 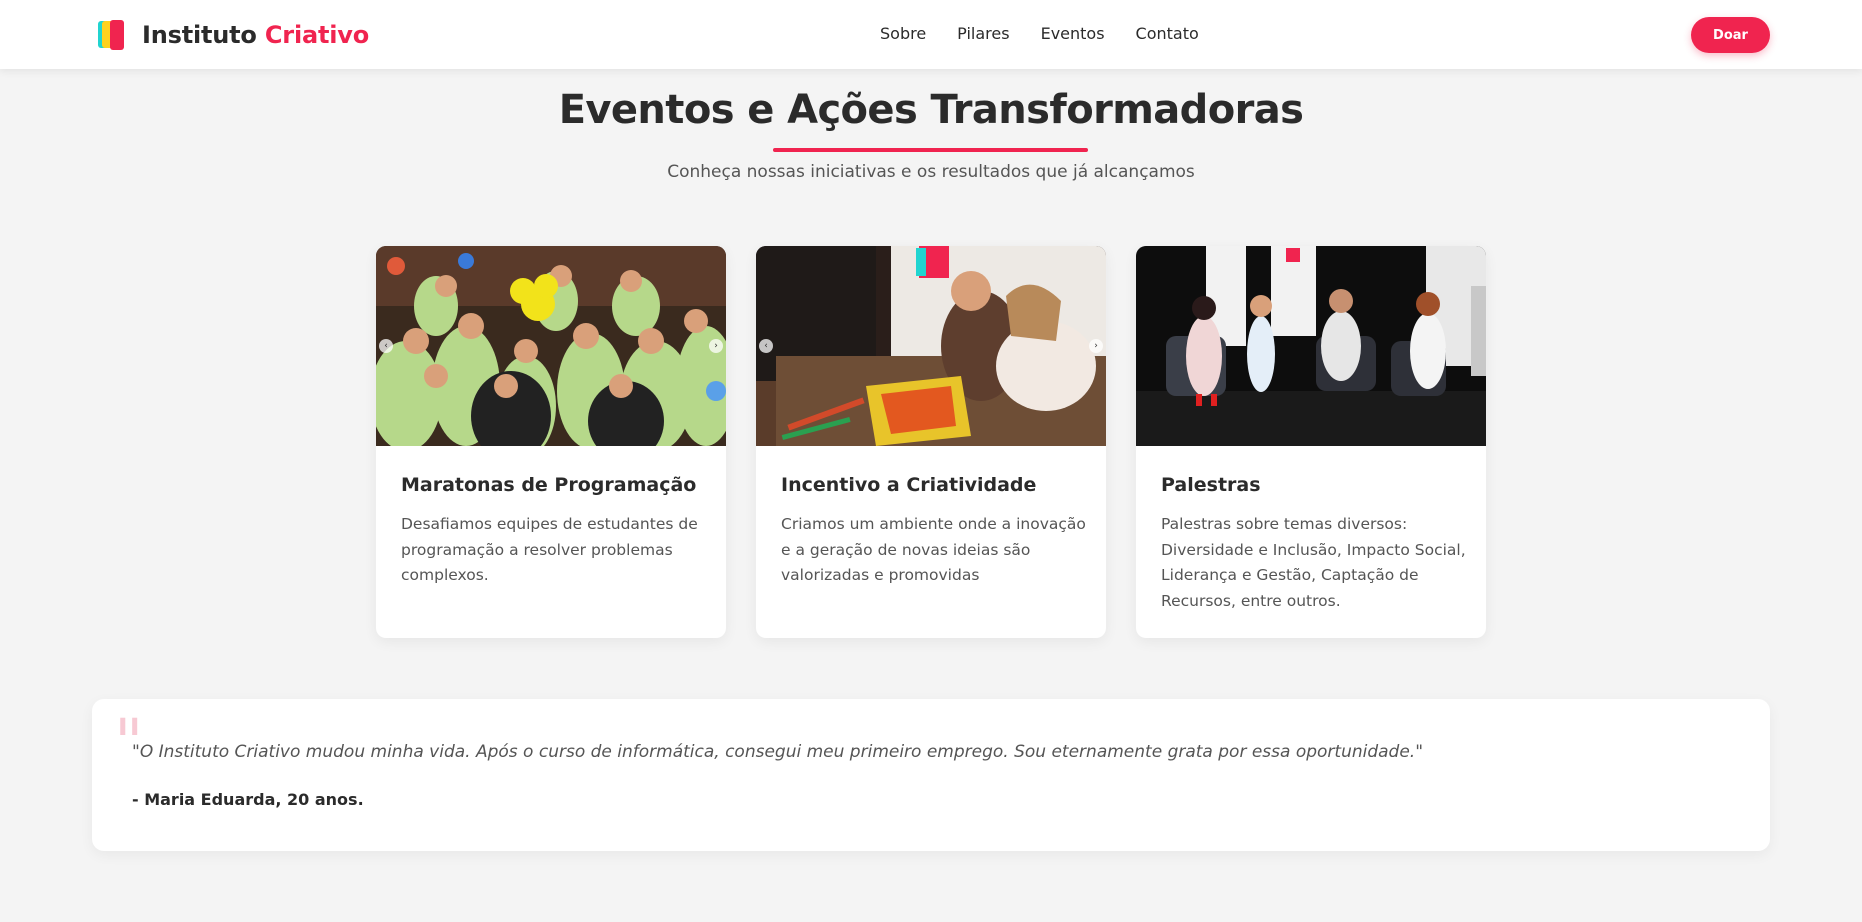 I want to click on brand-logo: Instituto Criativo, so click(x=233, y=35).